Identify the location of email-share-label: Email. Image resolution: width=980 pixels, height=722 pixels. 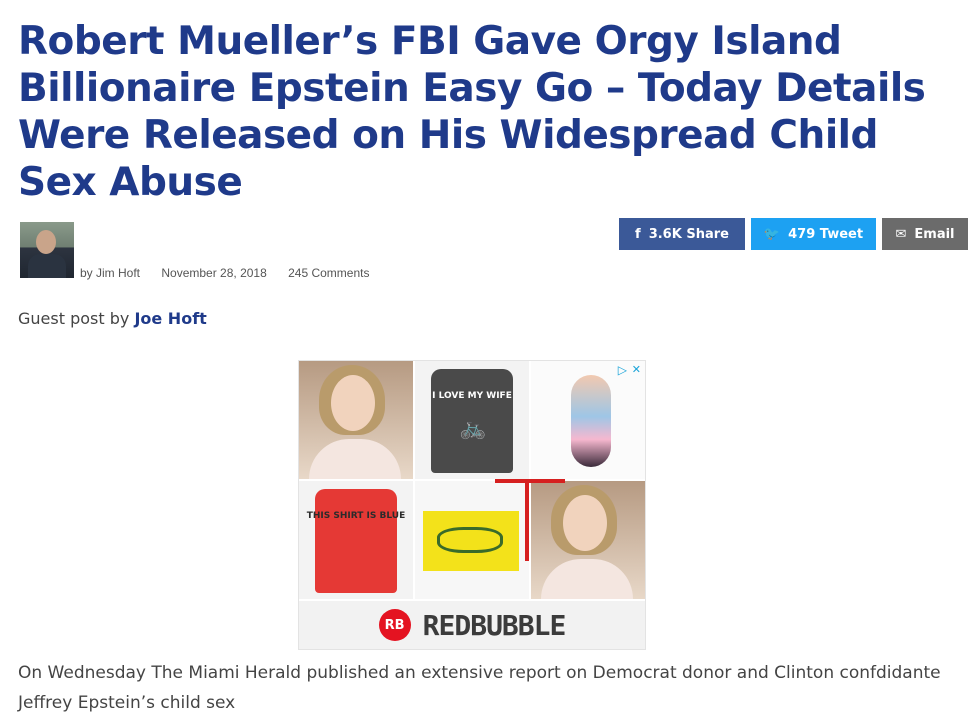
(934, 234).